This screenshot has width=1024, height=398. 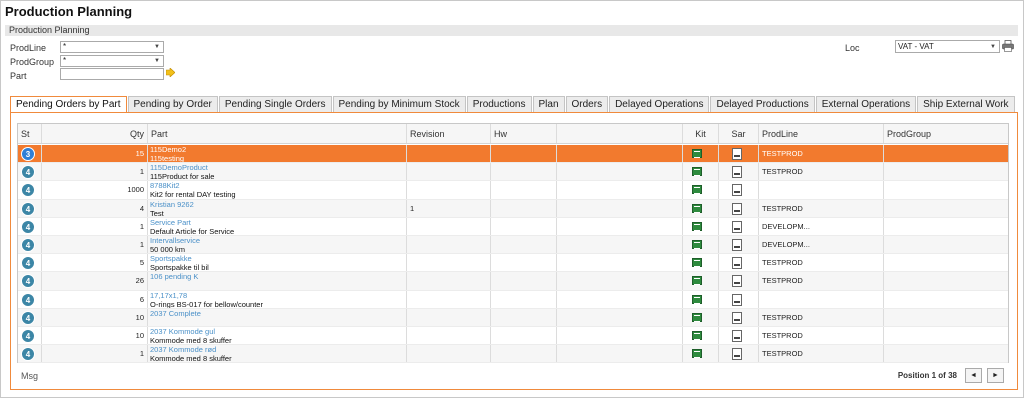 What do you see at coordinates (95, 172) in the screenshot?
I see `qty-cell: 1` at bounding box center [95, 172].